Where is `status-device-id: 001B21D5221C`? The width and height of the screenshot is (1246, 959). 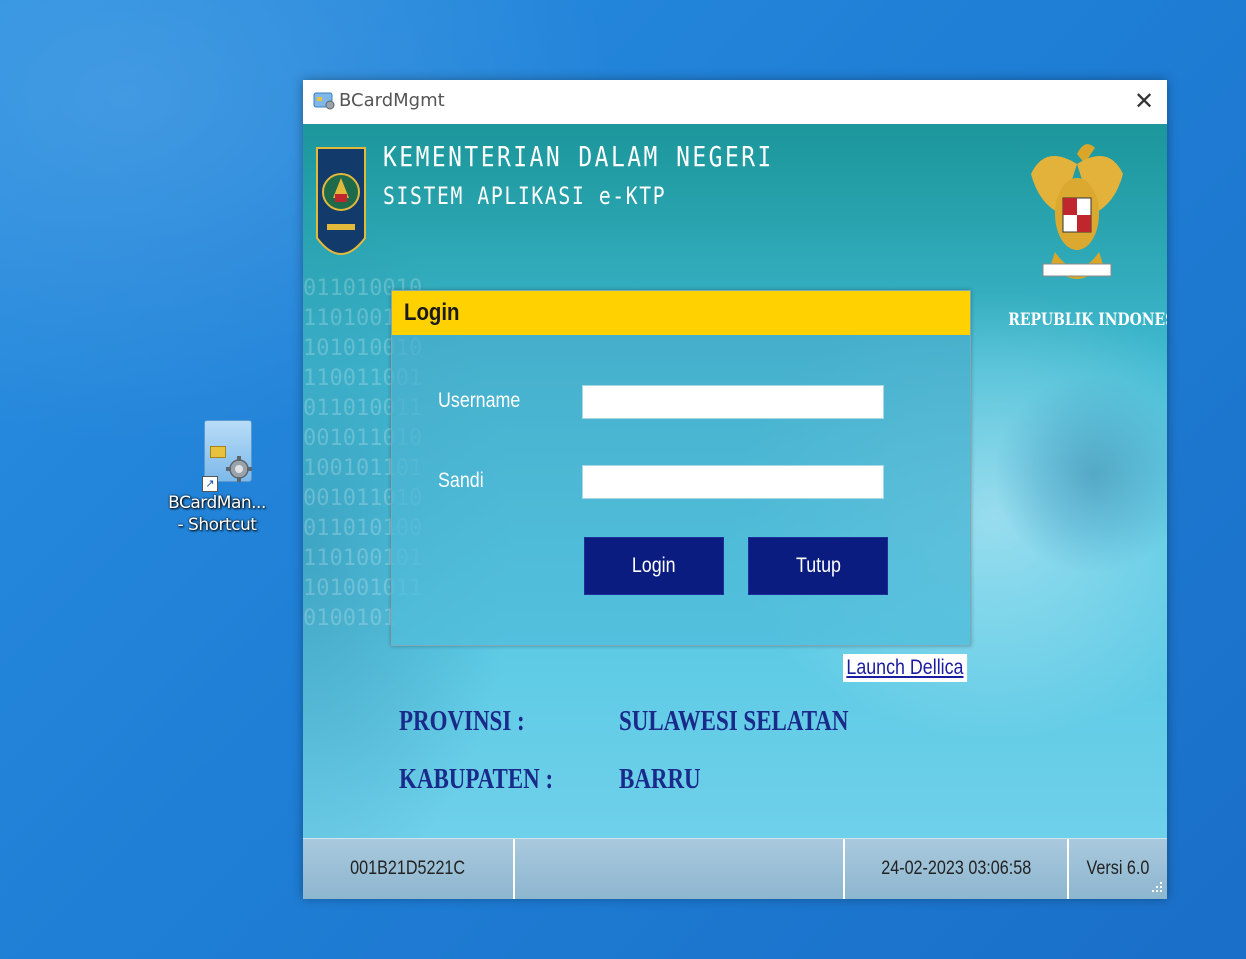 status-device-id: 001B21D5221C is located at coordinates (409, 869).